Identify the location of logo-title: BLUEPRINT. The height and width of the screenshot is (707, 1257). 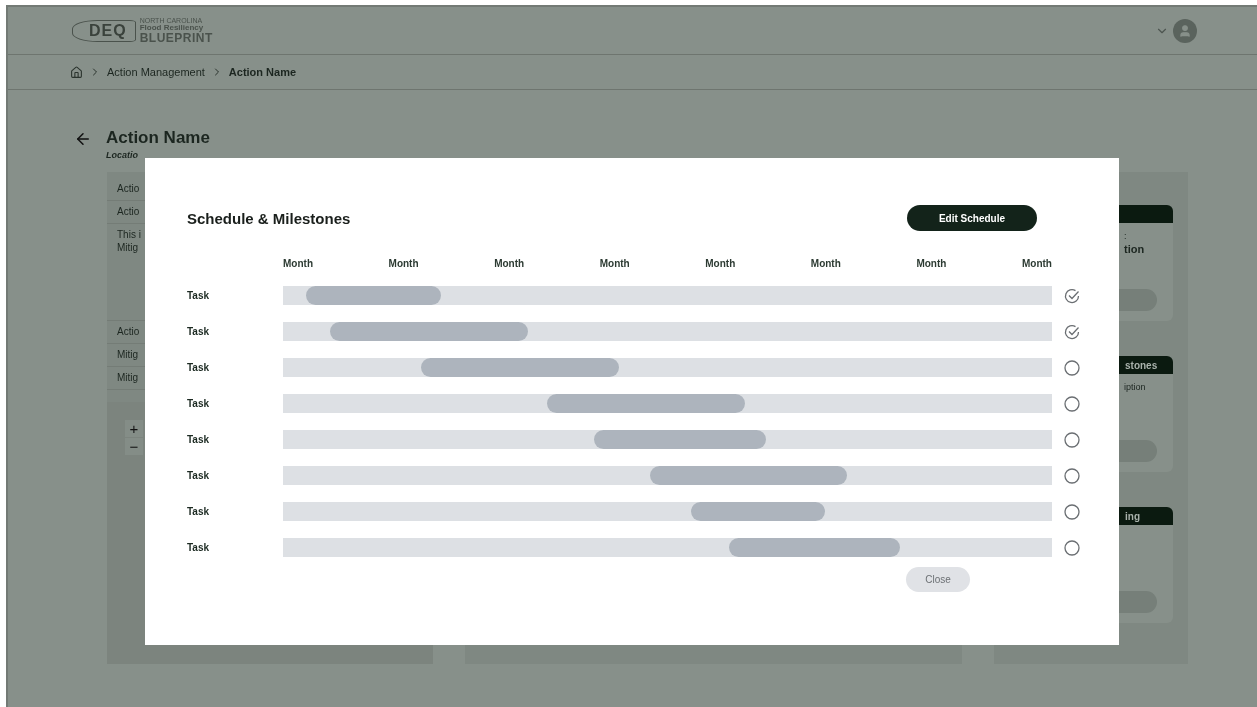
(176, 38).